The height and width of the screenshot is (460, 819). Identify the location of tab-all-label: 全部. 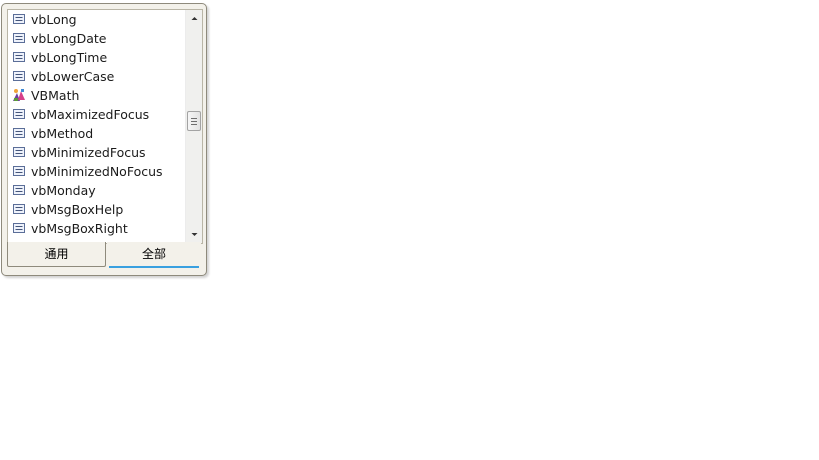
(153, 254).